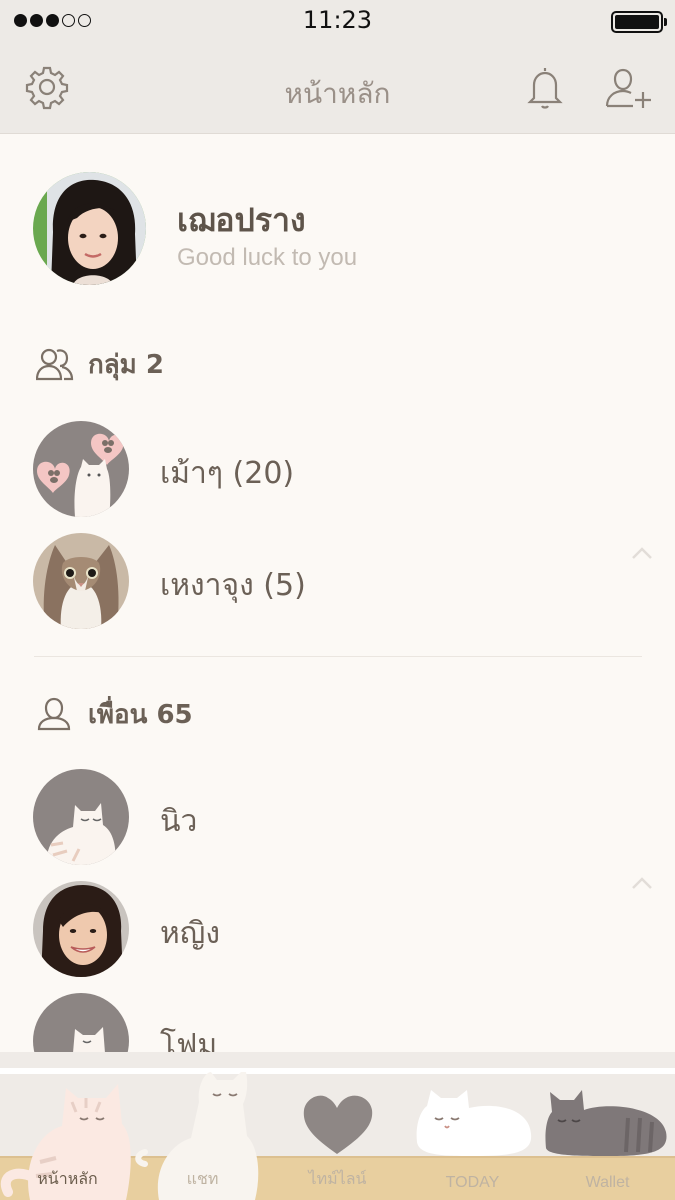  Describe the element at coordinates (267, 257) in the screenshot. I see `profile-status-message: Good luck to you` at that location.